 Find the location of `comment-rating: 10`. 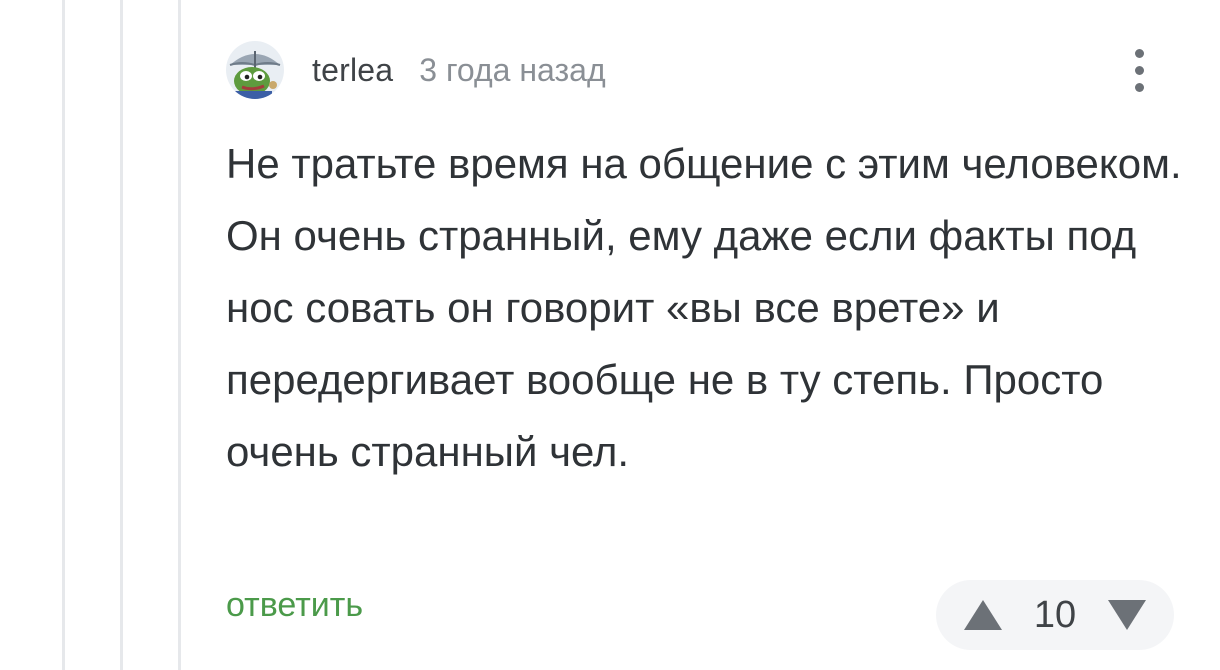

comment-rating: 10 is located at coordinates (1055, 615).